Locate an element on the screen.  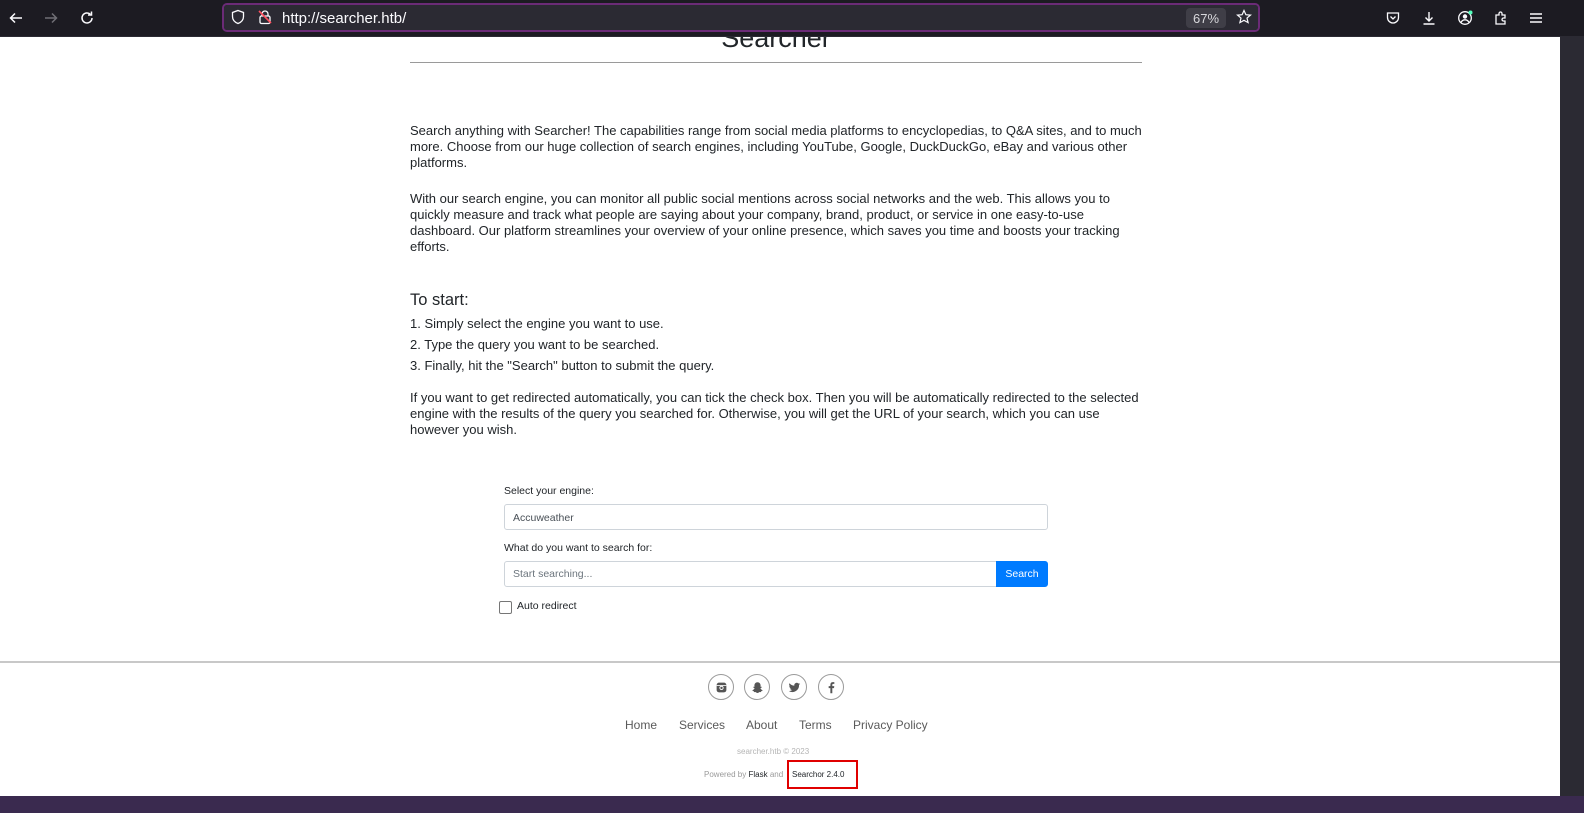
insecure-lock-icon is located at coordinates (265, 17).